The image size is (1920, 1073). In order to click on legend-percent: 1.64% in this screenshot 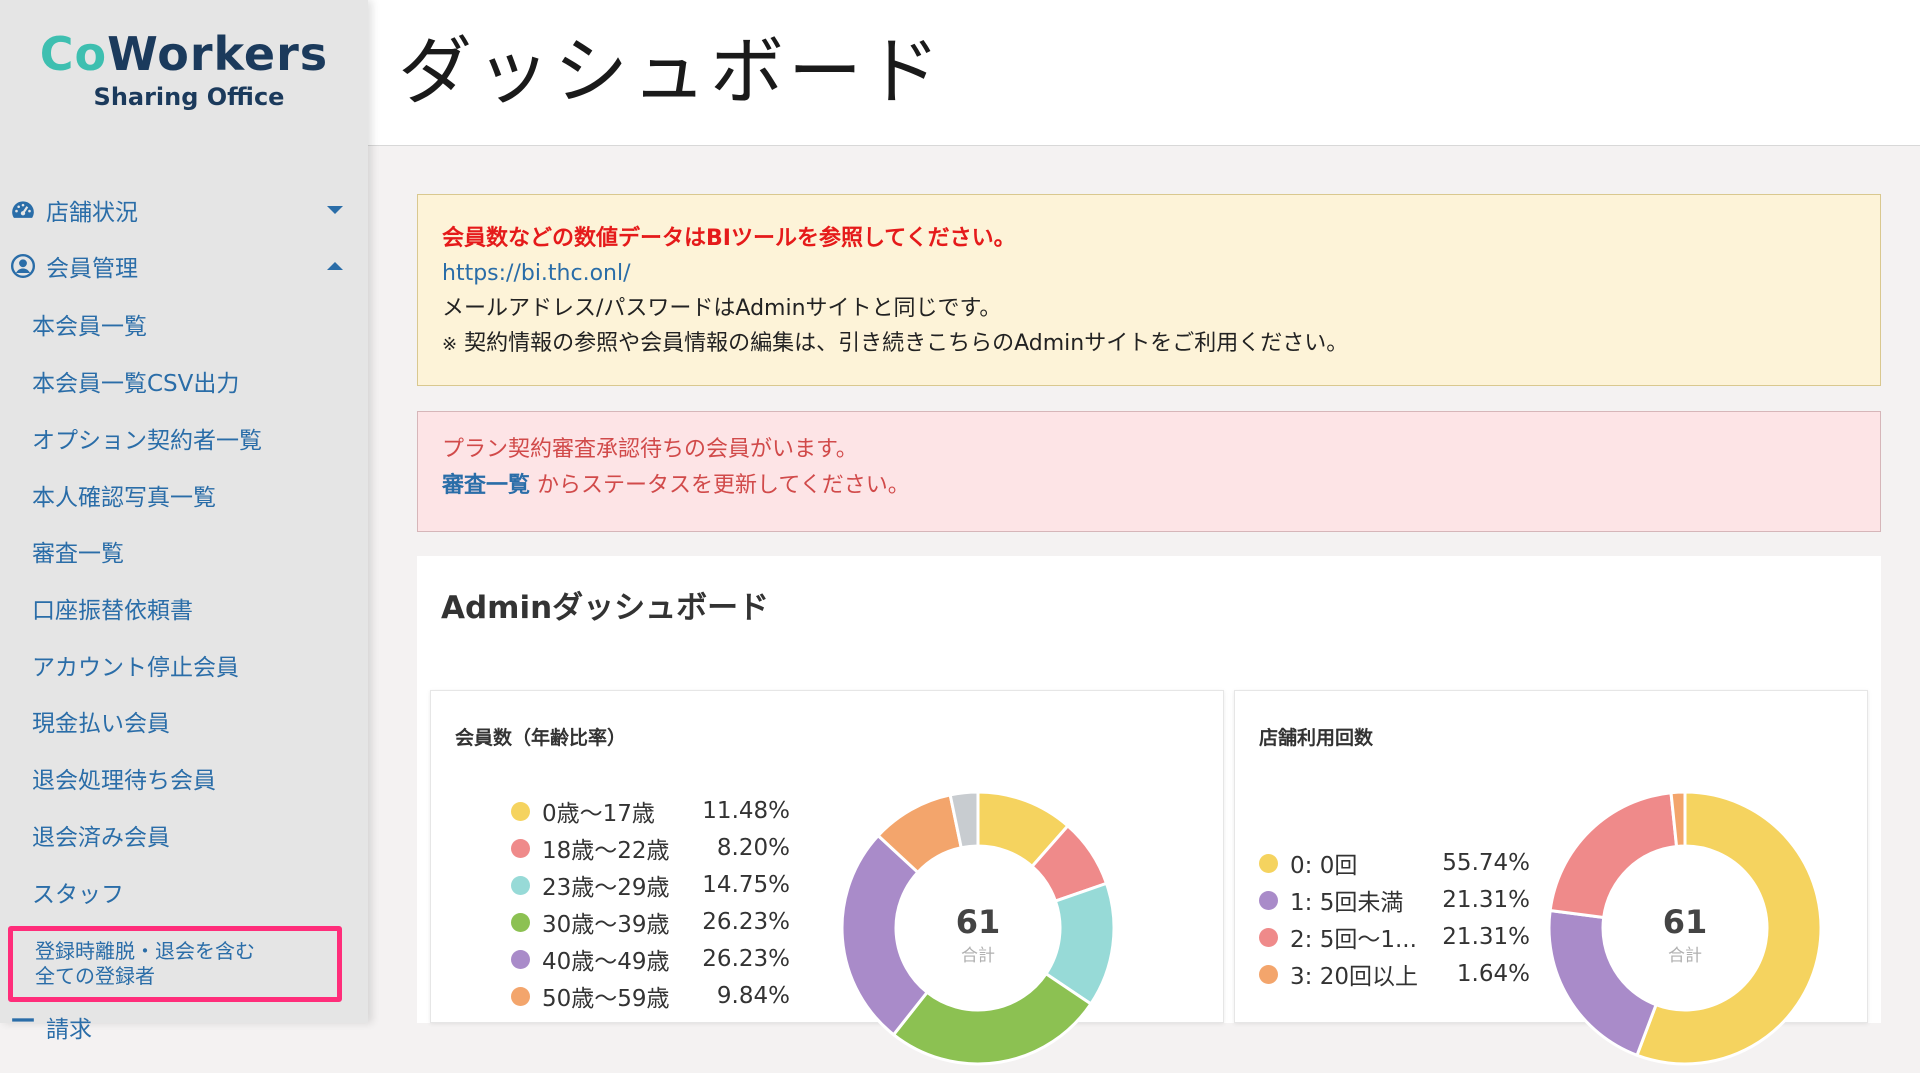, I will do `click(1493, 974)`.